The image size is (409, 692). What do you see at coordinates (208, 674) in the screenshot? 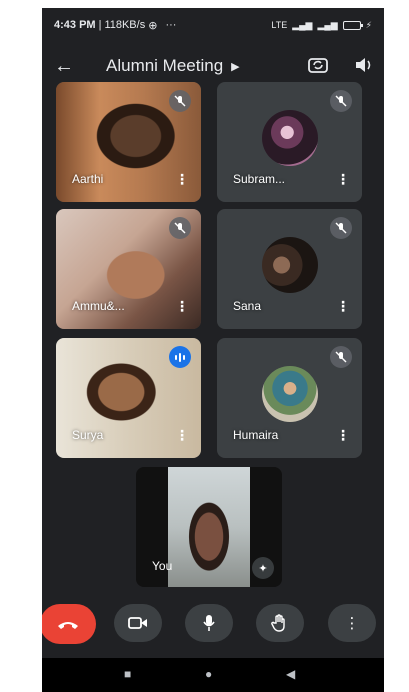
I see `home-icon: ●` at bounding box center [208, 674].